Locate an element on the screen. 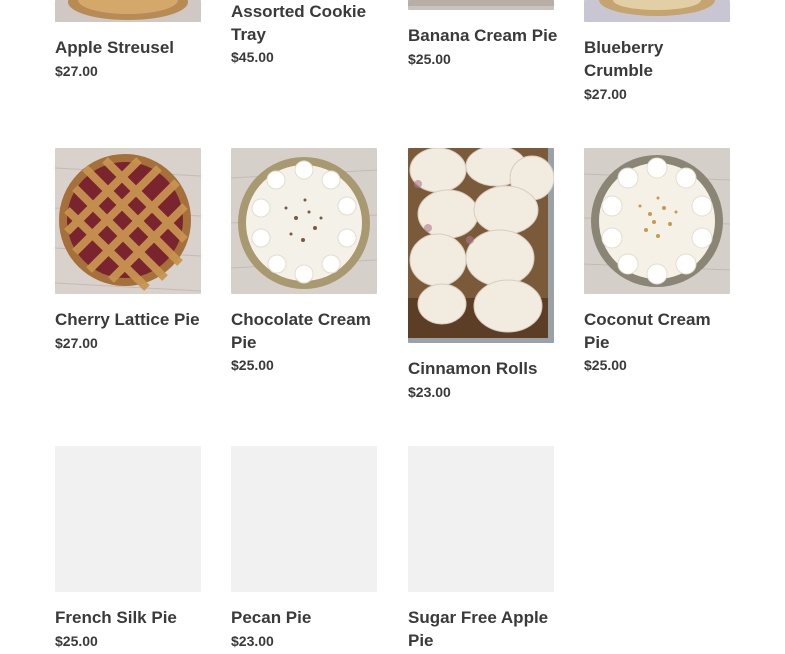 Image resolution: width=785 pixels, height=654 pixels. product-title: French Silk Pie is located at coordinates (135, 617).